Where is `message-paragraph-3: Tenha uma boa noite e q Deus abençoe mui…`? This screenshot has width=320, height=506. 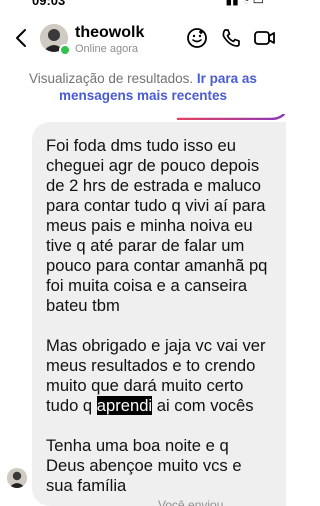
message-paragraph-3: Tenha uma boa noite e q Deus abençoe mui… is located at coordinates (144, 465).